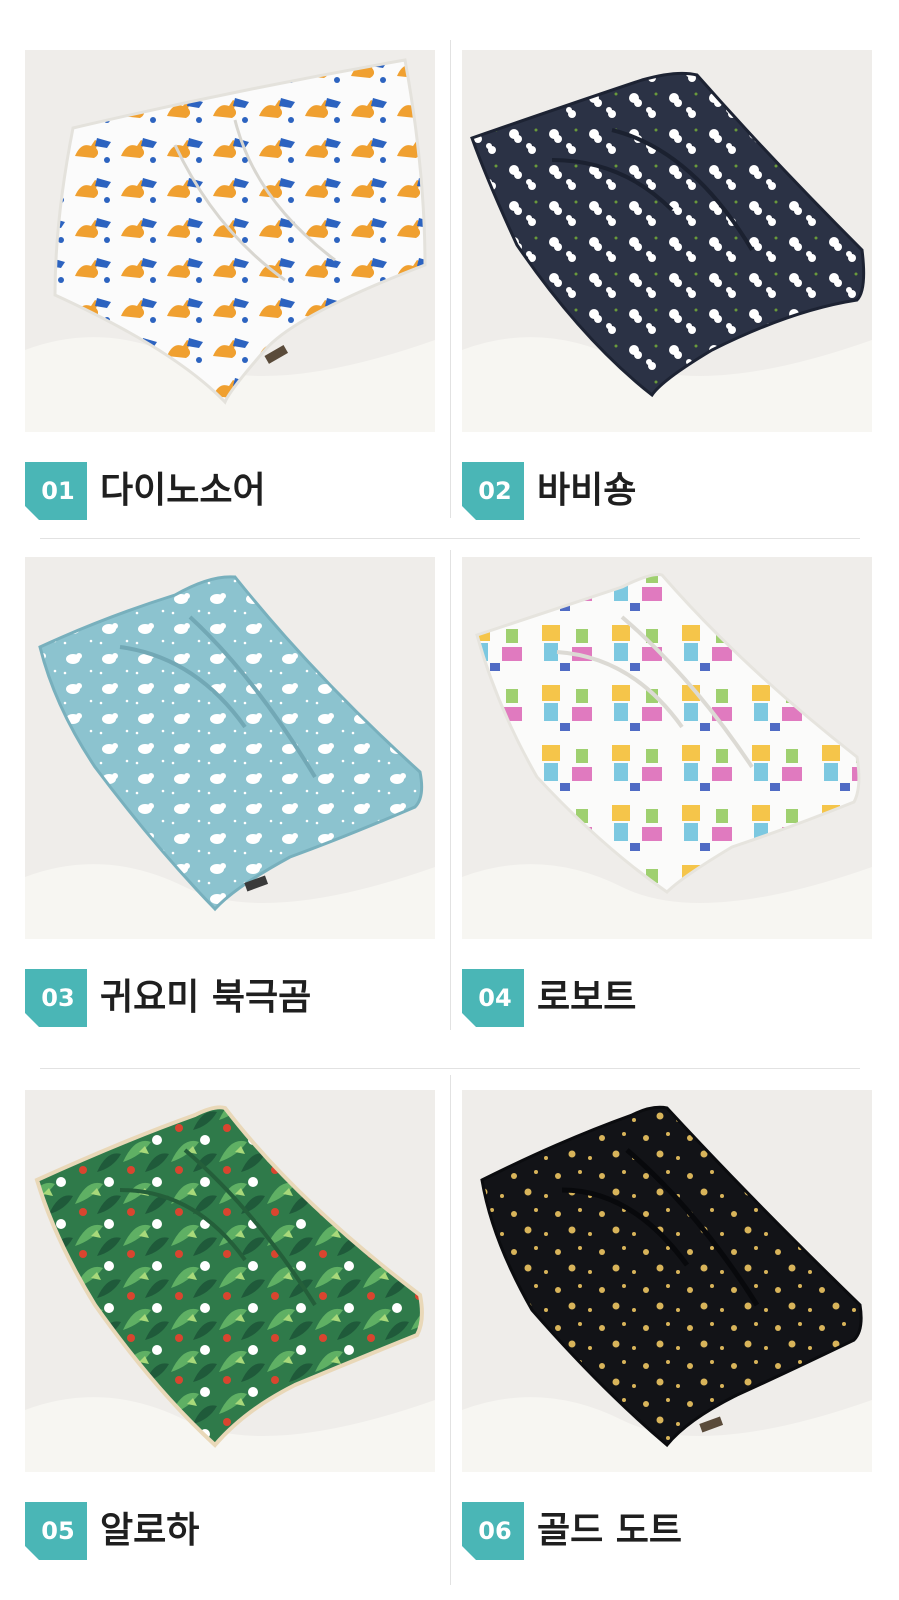 This screenshot has width=899, height=1600. I want to click on number-badge: 03, so click(56, 998).